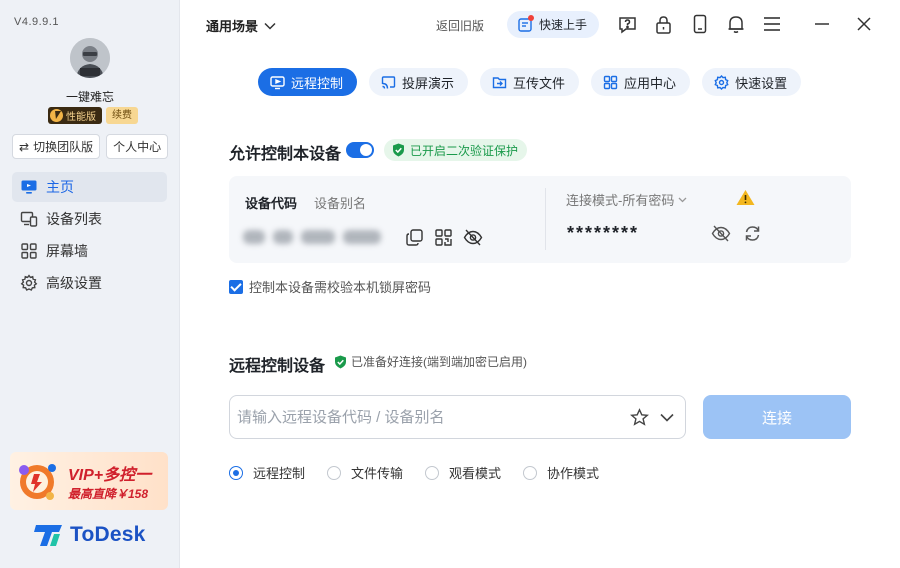 This screenshot has width=900, height=568. What do you see at coordinates (563, 25) in the screenshot?
I see `quickstart-label: 快速上手` at bounding box center [563, 25].